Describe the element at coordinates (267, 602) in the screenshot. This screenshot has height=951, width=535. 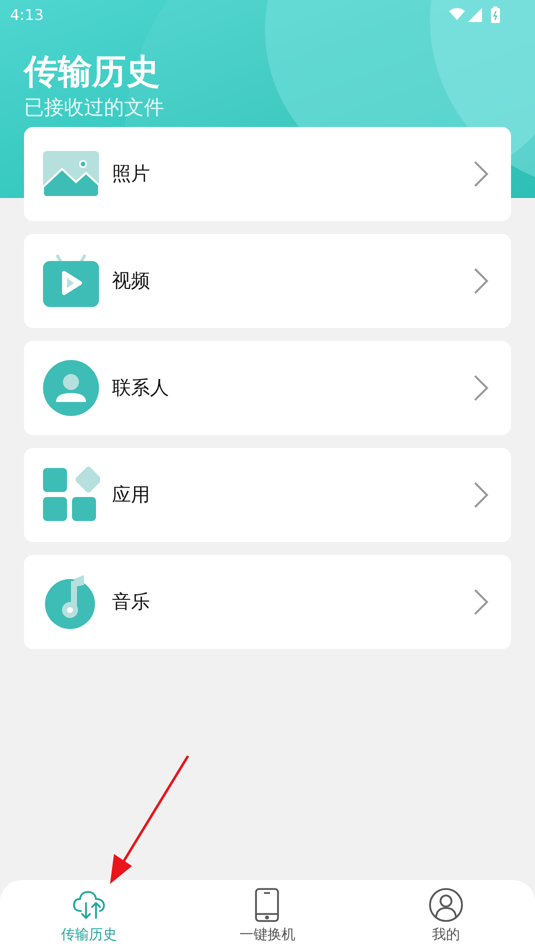
I see `category-card: 音乐` at that location.